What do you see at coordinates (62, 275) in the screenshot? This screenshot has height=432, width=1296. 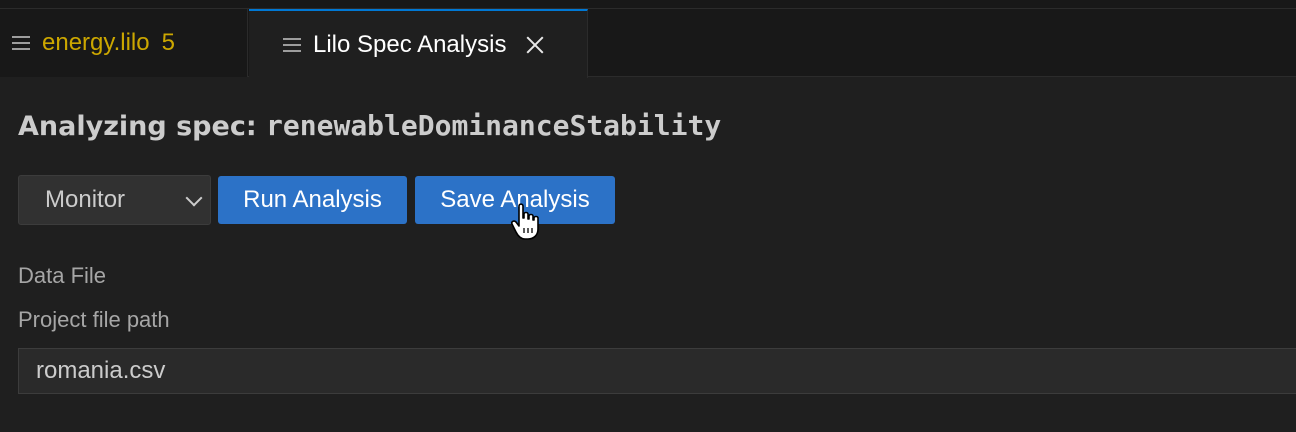 I see `data-file-label: Data File` at bounding box center [62, 275].